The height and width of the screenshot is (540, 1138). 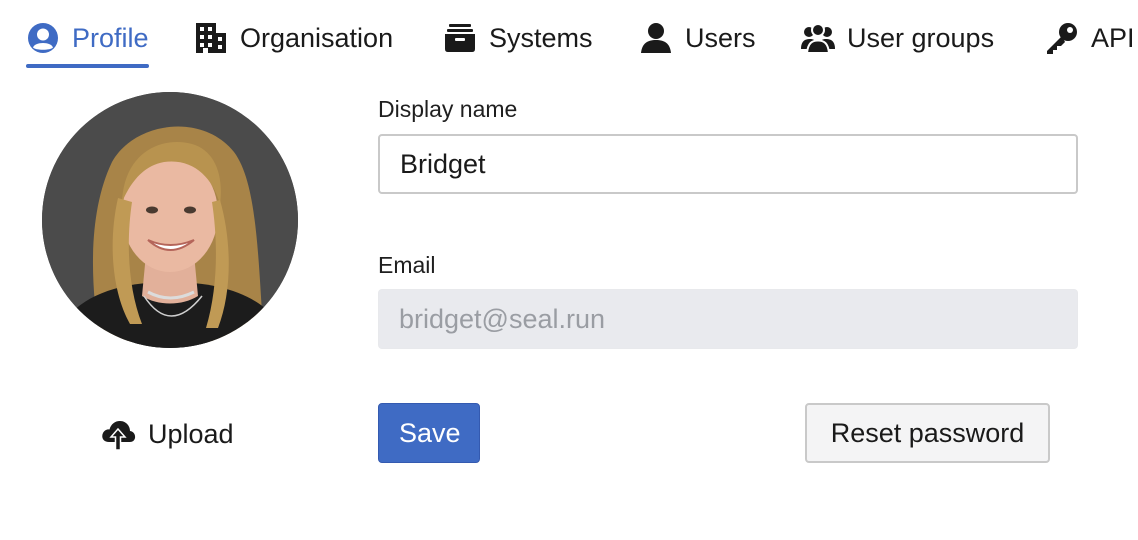 What do you see at coordinates (119, 436) in the screenshot?
I see `cloud-upload-icon` at bounding box center [119, 436].